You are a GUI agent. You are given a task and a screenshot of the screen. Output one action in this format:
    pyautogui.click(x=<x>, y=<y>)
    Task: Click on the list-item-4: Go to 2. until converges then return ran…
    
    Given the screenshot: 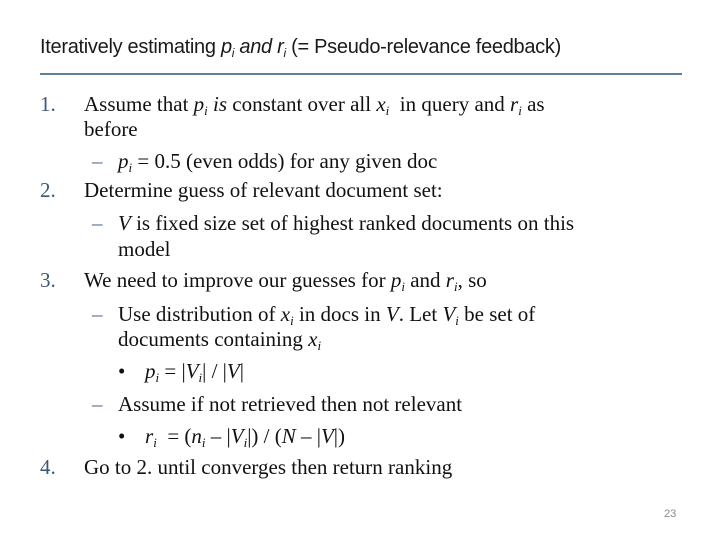 What is the action you would take?
    pyautogui.click(x=268, y=467)
    